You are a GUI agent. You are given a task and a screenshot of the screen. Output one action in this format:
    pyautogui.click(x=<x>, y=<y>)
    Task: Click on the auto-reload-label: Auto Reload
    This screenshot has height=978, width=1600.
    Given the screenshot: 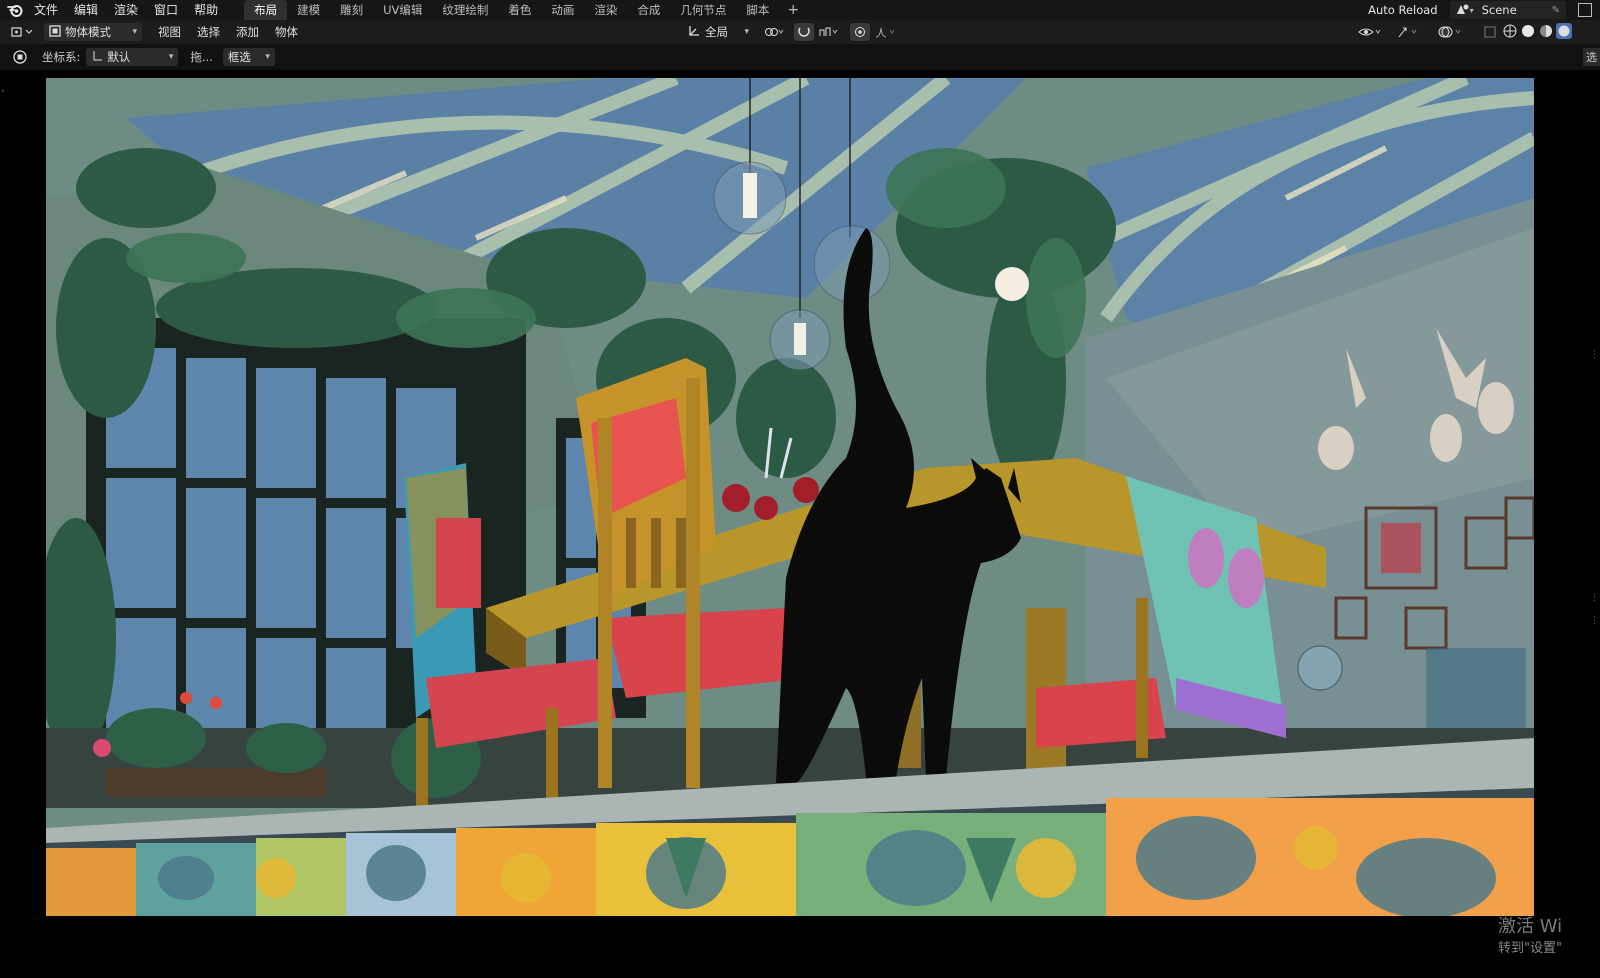 What is the action you would take?
    pyautogui.click(x=1402, y=10)
    